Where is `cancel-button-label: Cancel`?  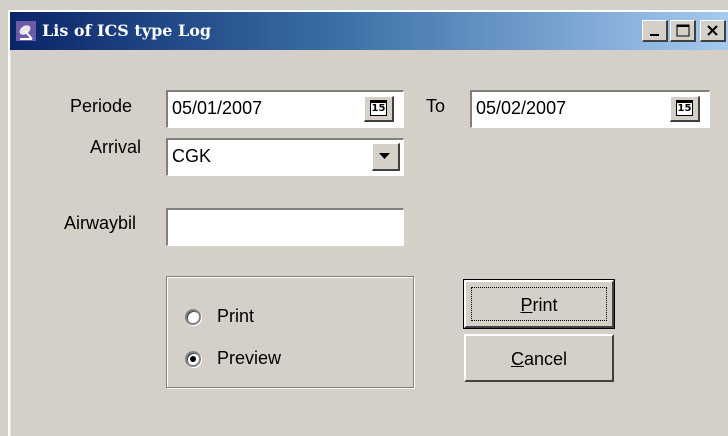 cancel-button-label: Cancel is located at coordinates (539, 359).